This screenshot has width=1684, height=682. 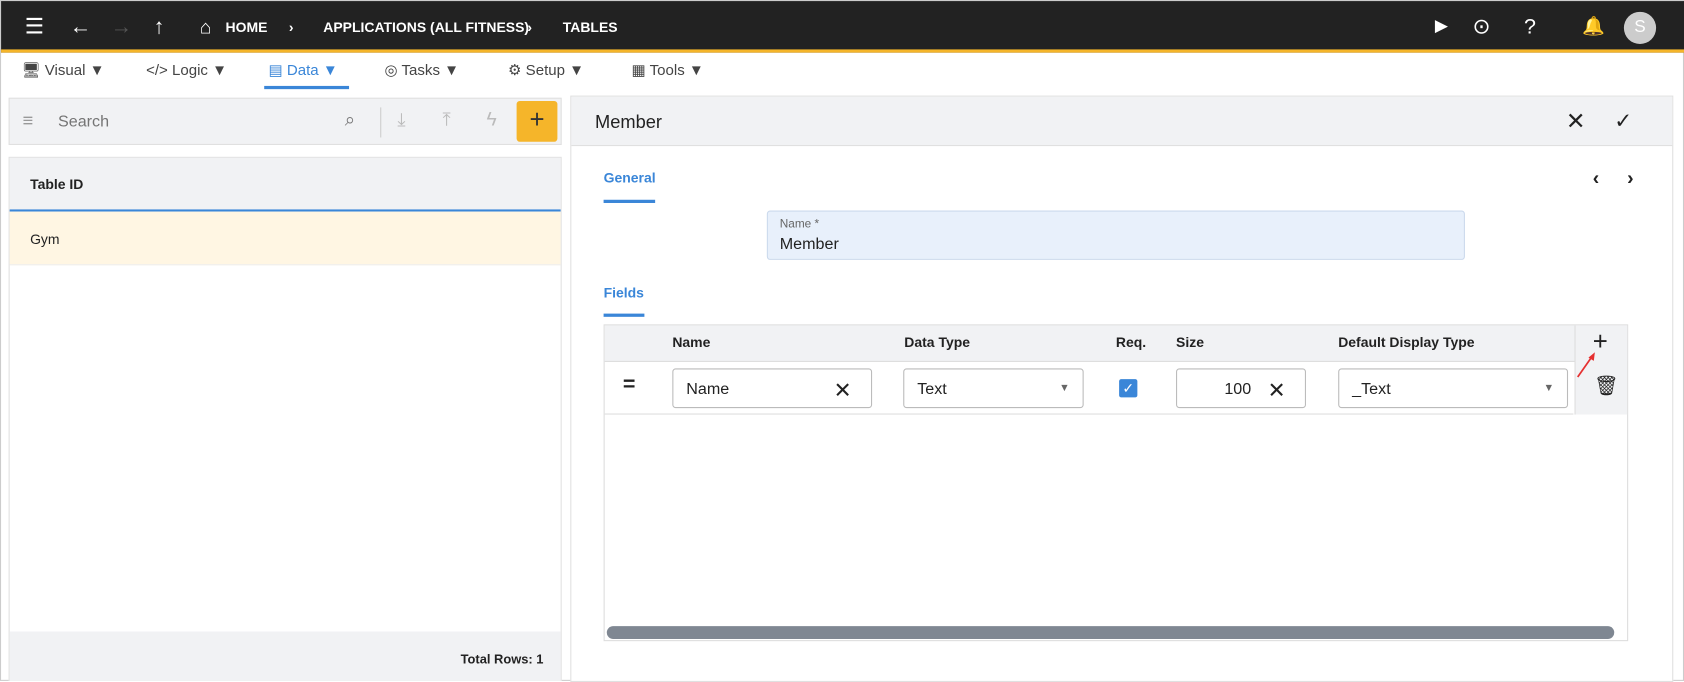 I want to click on display-type-select: _Text ▼, so click(x=1453, y=388).